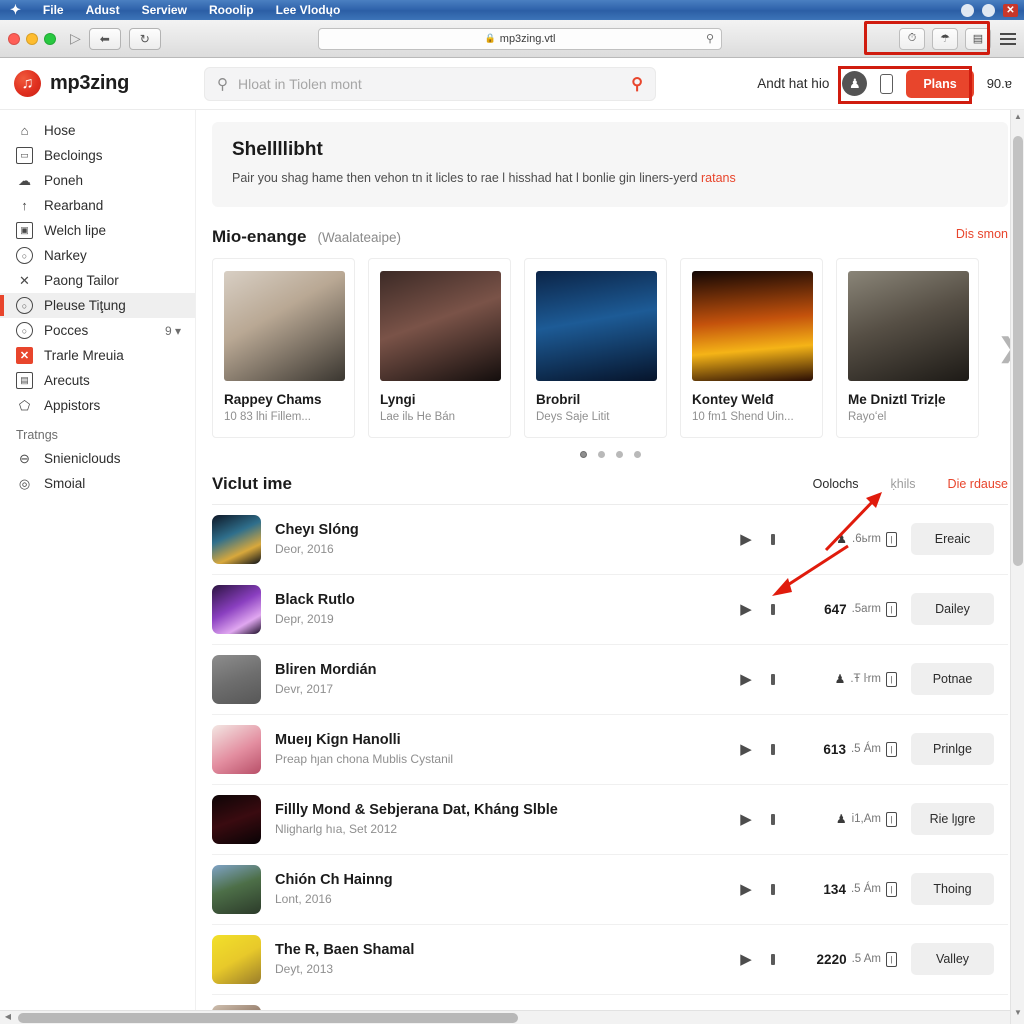  What do you see at coordinates (97, 355) in the screenshot?
I see `sidebar-item-trarle-mreuia: ✕ Trarle Mreuia` at bounding box center [97, 355].